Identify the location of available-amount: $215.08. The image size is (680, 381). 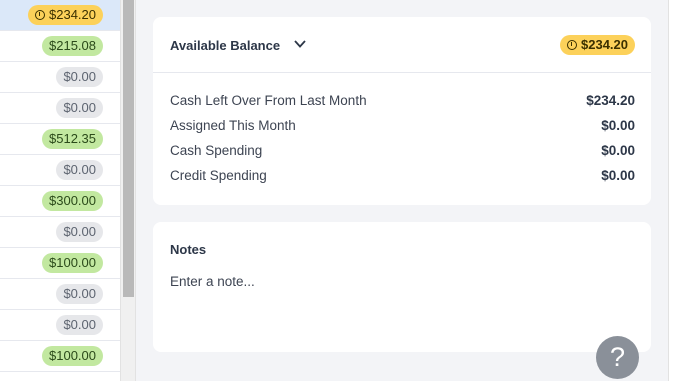
(72, 45).